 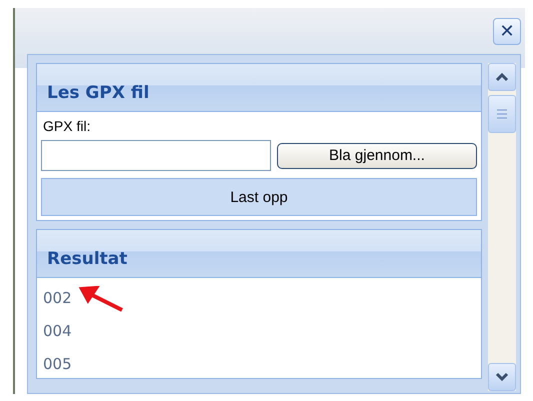 I want to click on scroll-thumb, so click(x=502, y=114).